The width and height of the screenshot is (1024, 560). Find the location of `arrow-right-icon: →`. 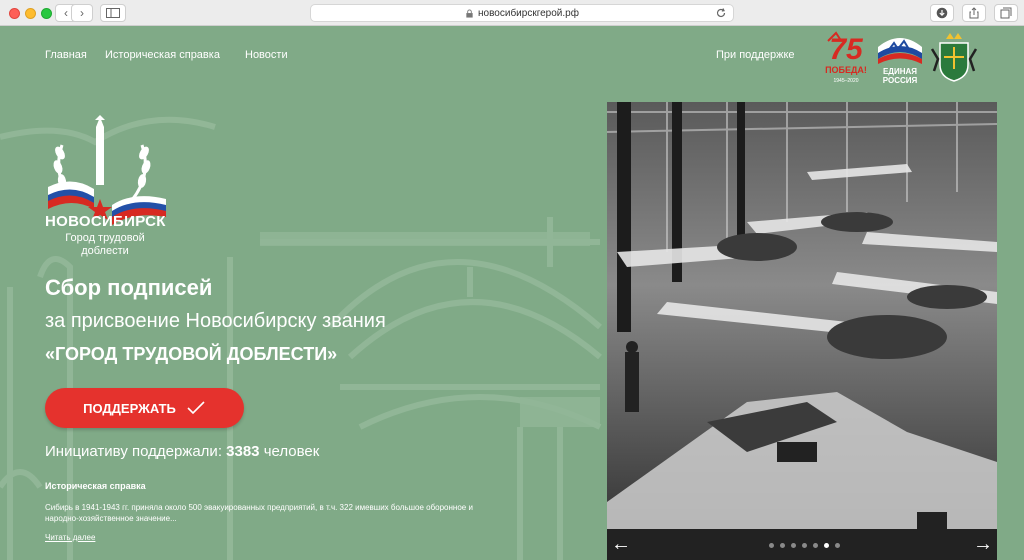

arrow-right-icon: → is located at coordinates (983, 544).